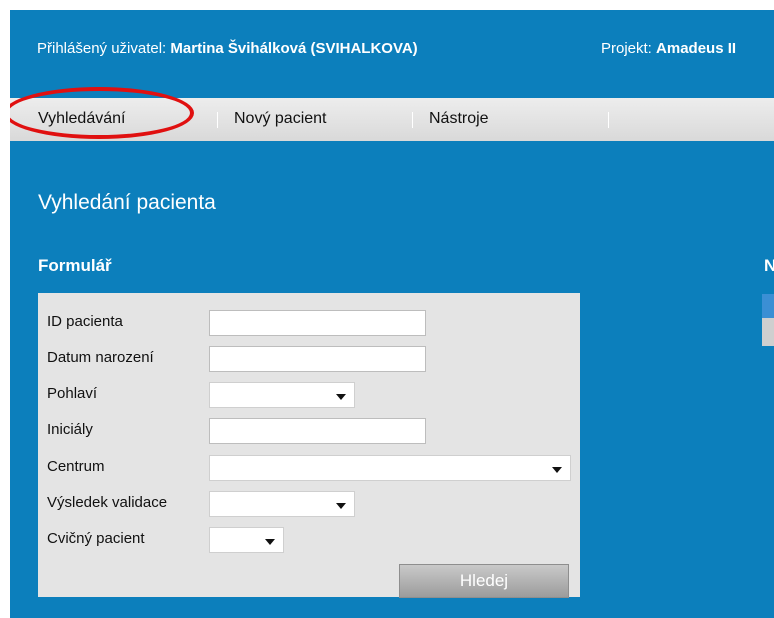 This screenshot has height=618, width=774. Describe the element at coordinates (626, 48) in the screenshot. I see `project-prefix: Projekt:` at that location.